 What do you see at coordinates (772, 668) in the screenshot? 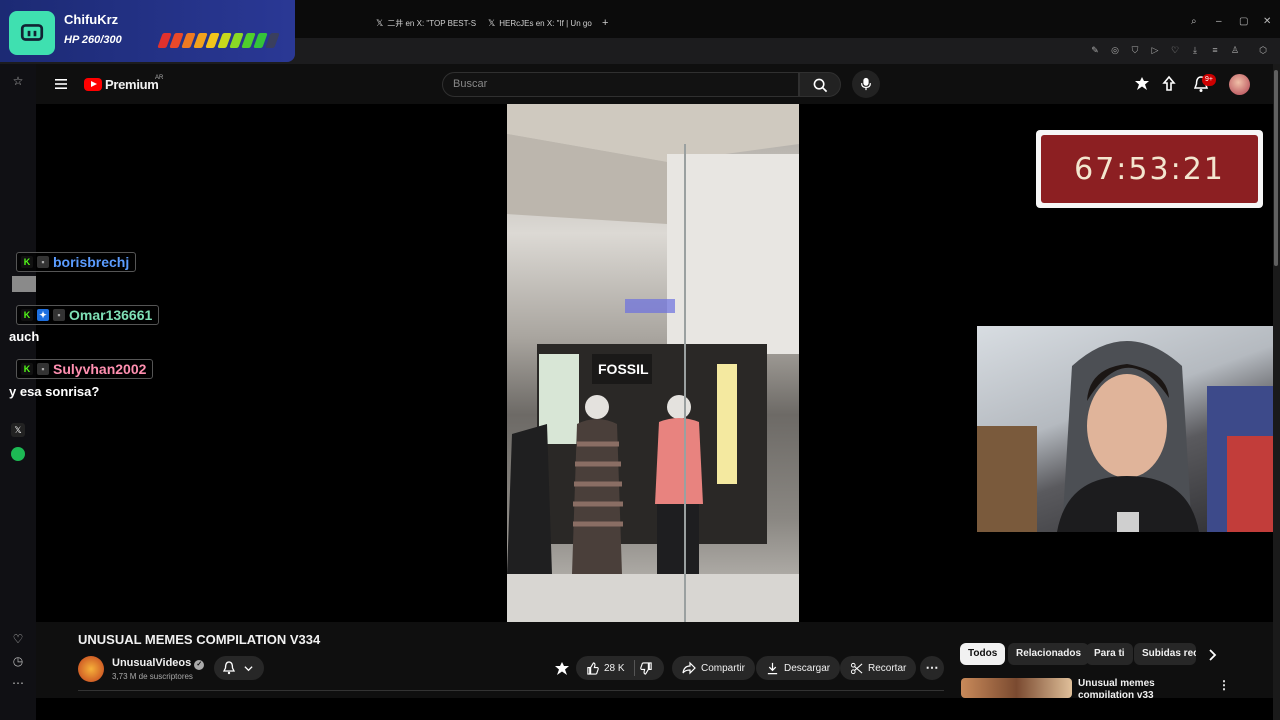
I see `download-icon` at bounding box center [772, 668].